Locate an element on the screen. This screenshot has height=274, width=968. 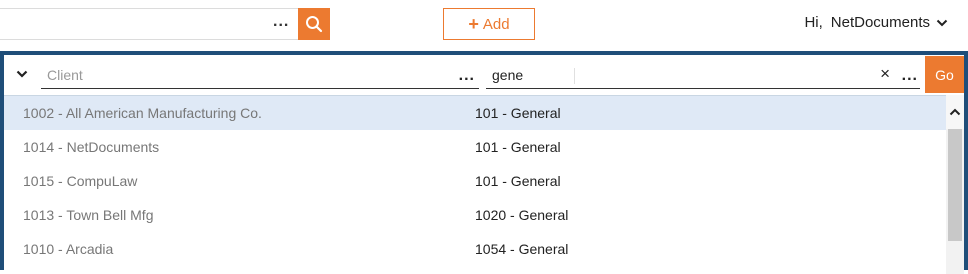
greeting-text: Hi, is located at coordinates (813, 22).